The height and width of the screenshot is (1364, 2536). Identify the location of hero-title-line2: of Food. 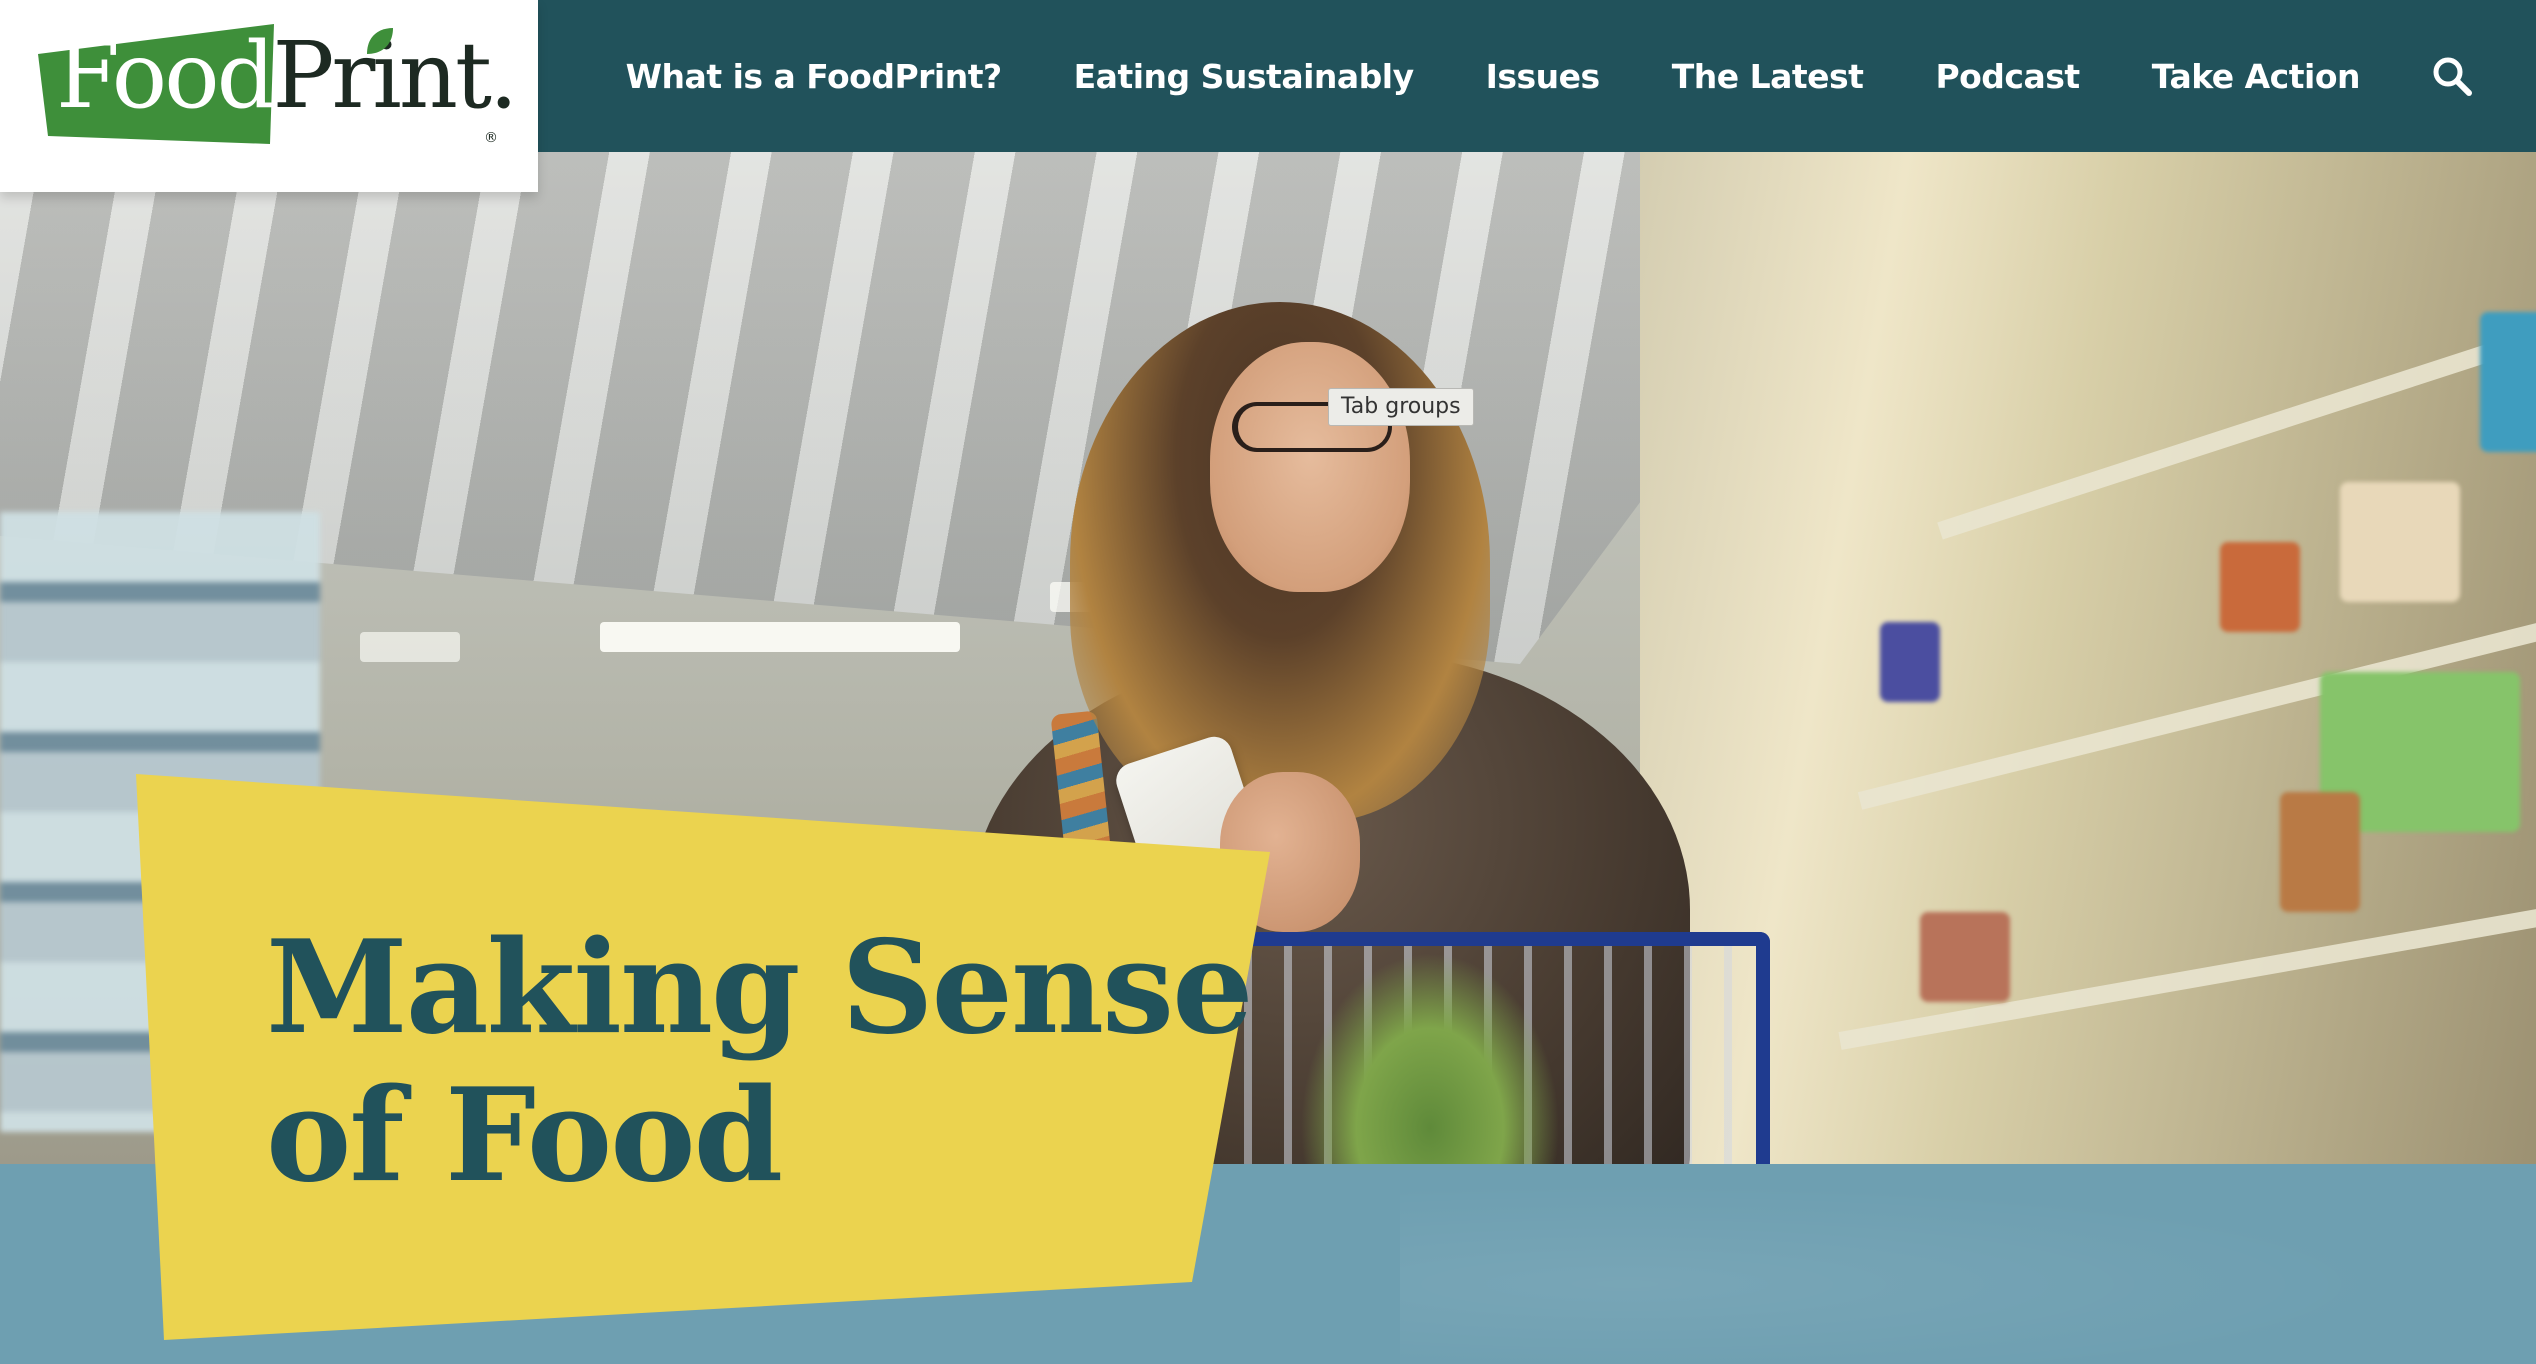
(524, 1136).